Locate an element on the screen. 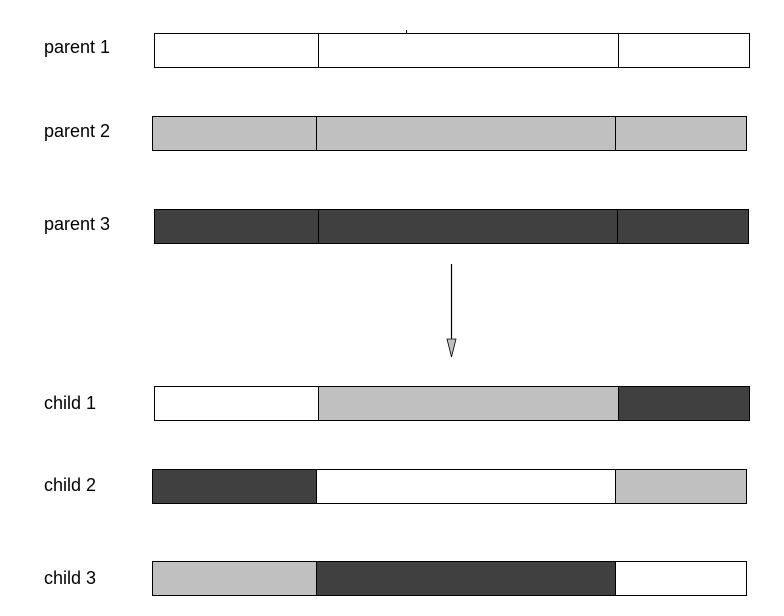 The image size is (784, 616). parent-1-chromosome is located at coordinates (452, 50).